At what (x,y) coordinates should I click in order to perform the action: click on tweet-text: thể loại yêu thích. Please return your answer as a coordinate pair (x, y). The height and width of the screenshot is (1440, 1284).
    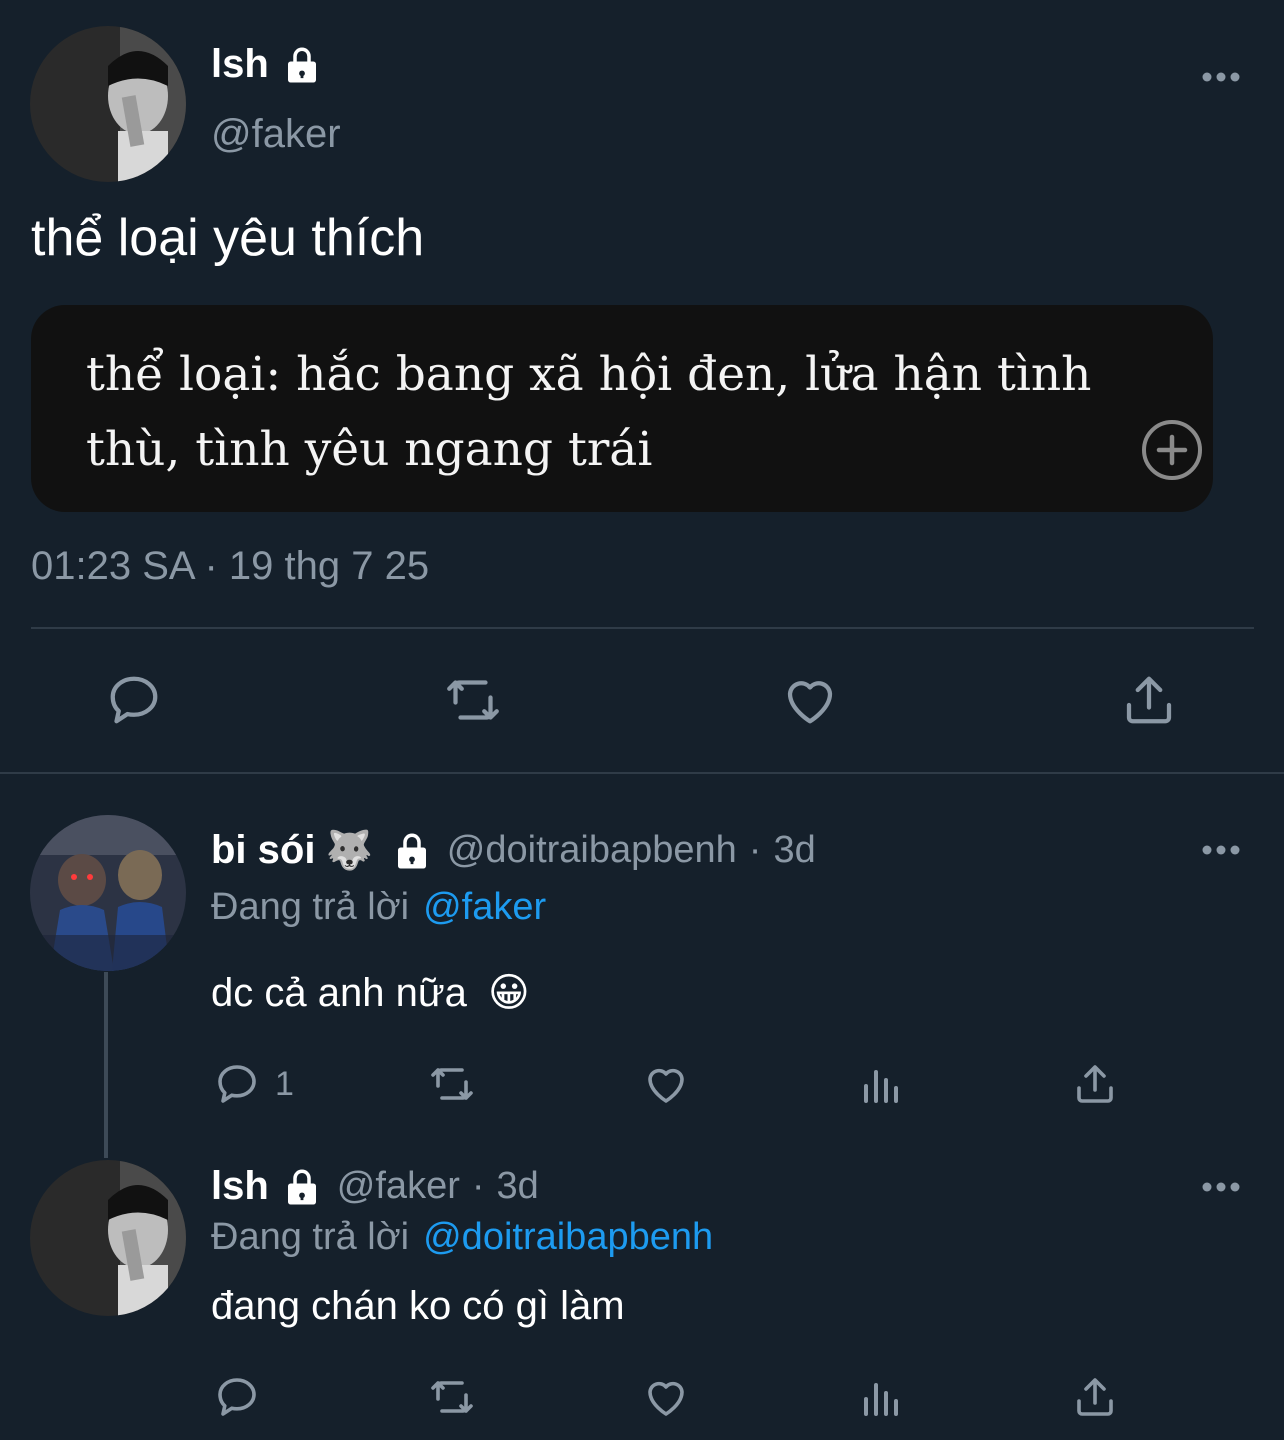
    Looking at the image, I should click on (228, 238).